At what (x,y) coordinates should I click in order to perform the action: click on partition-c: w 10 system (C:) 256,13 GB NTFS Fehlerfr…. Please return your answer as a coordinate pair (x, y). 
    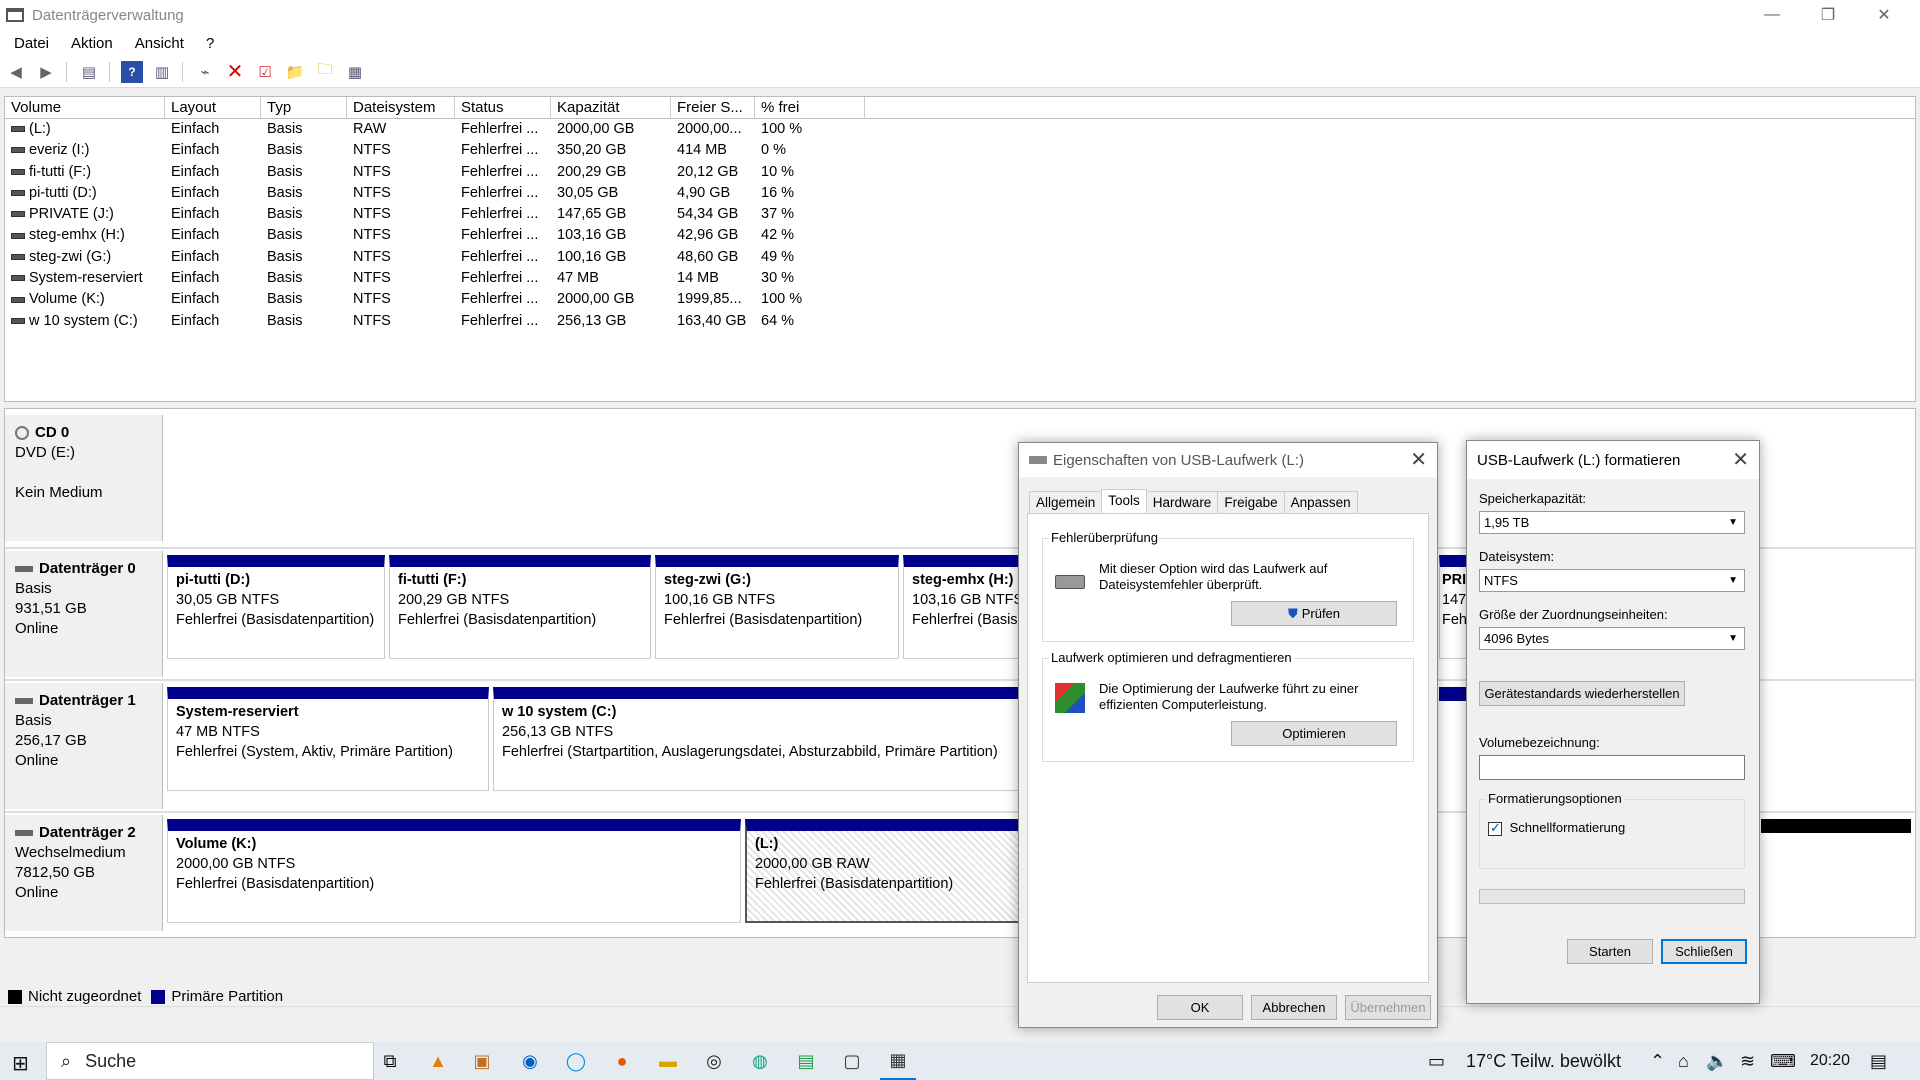
    Looking at the image, I should click on (758, 739).